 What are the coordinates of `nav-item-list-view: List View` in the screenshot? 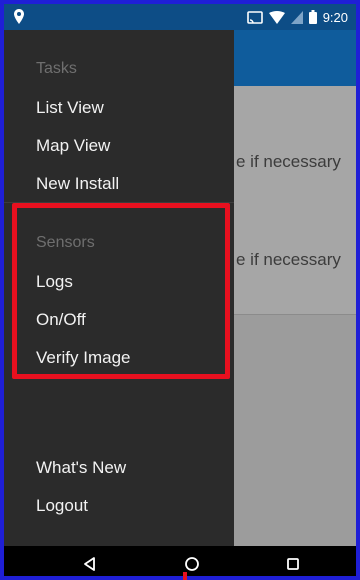 It's located at (70, 108).